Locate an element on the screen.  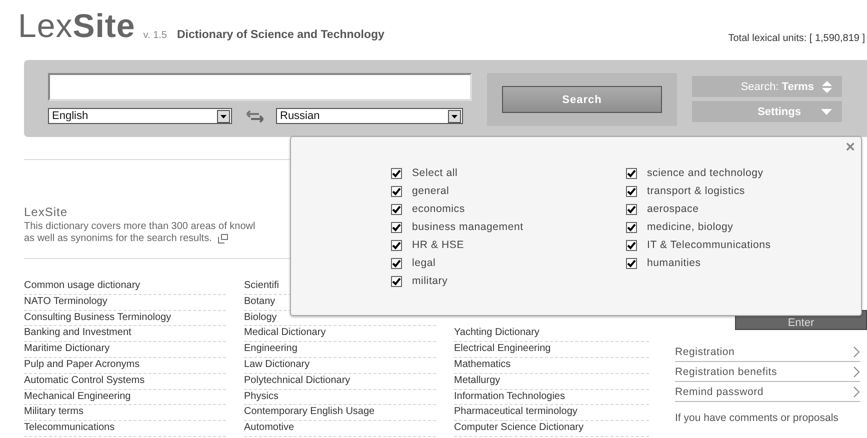
dictionary-link: Consulting Business Terminology is located at coordinates (125, 318).